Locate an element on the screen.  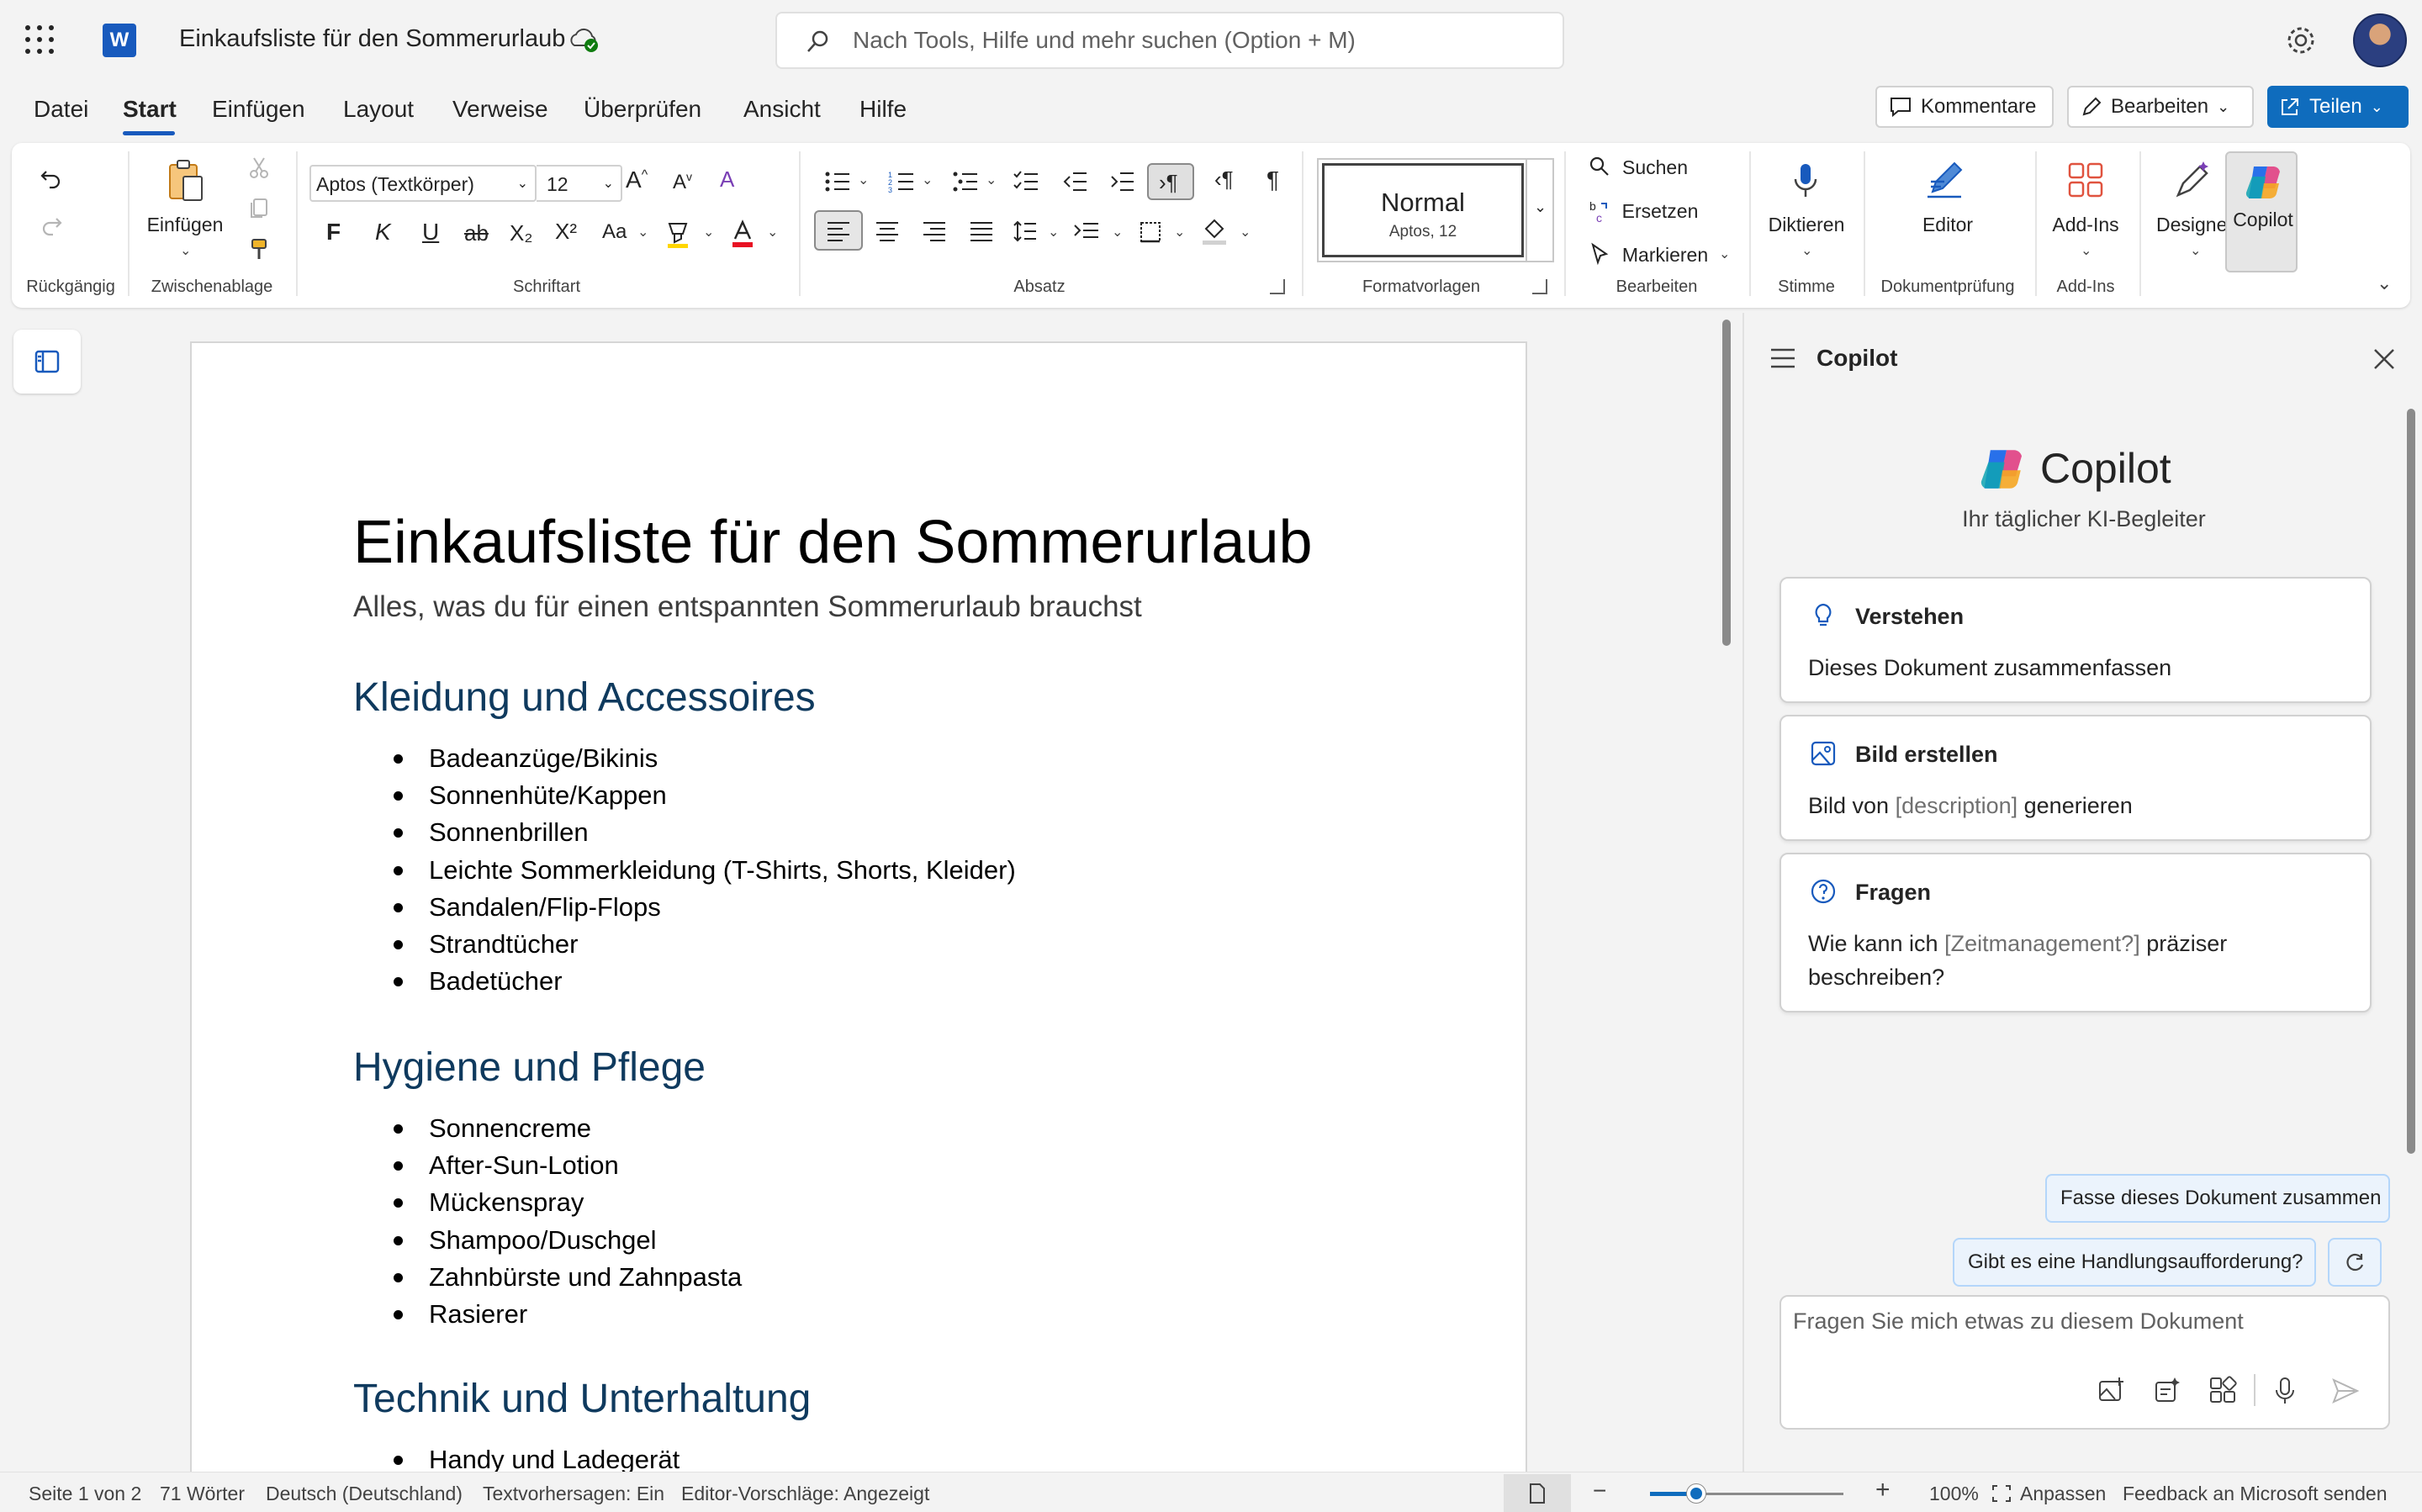
borders-icon is located at coordinates (1150, 232).